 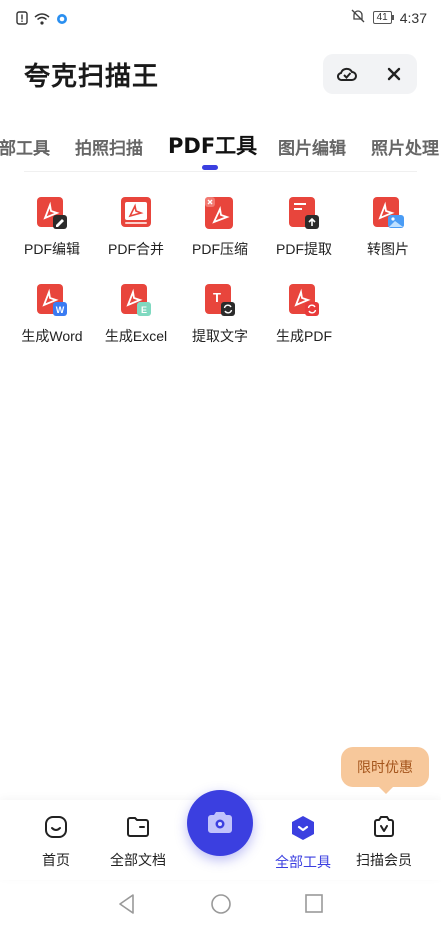 What do you see at coordinates (220, 249) in the screenshot?
I see `tool-label: PDF压缩` at bounding box center [220, 249].